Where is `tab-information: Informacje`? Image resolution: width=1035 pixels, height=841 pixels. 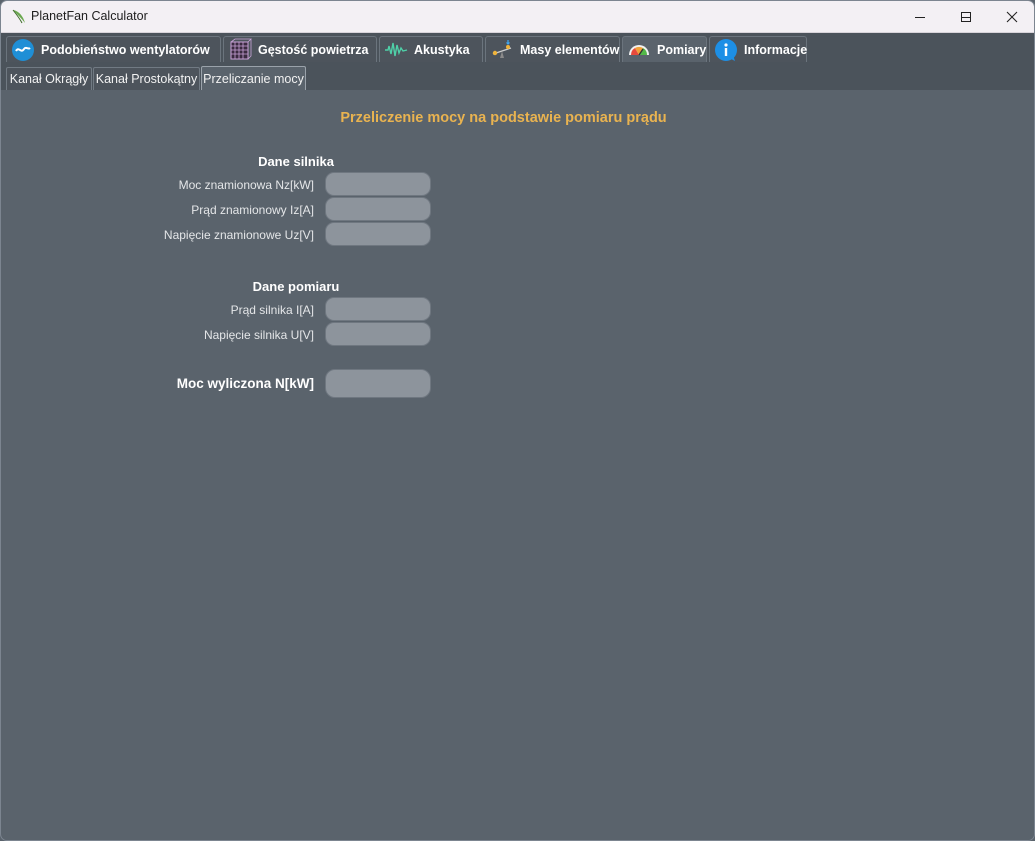 tab-information: Informacje is located at coordinates (758, 49).